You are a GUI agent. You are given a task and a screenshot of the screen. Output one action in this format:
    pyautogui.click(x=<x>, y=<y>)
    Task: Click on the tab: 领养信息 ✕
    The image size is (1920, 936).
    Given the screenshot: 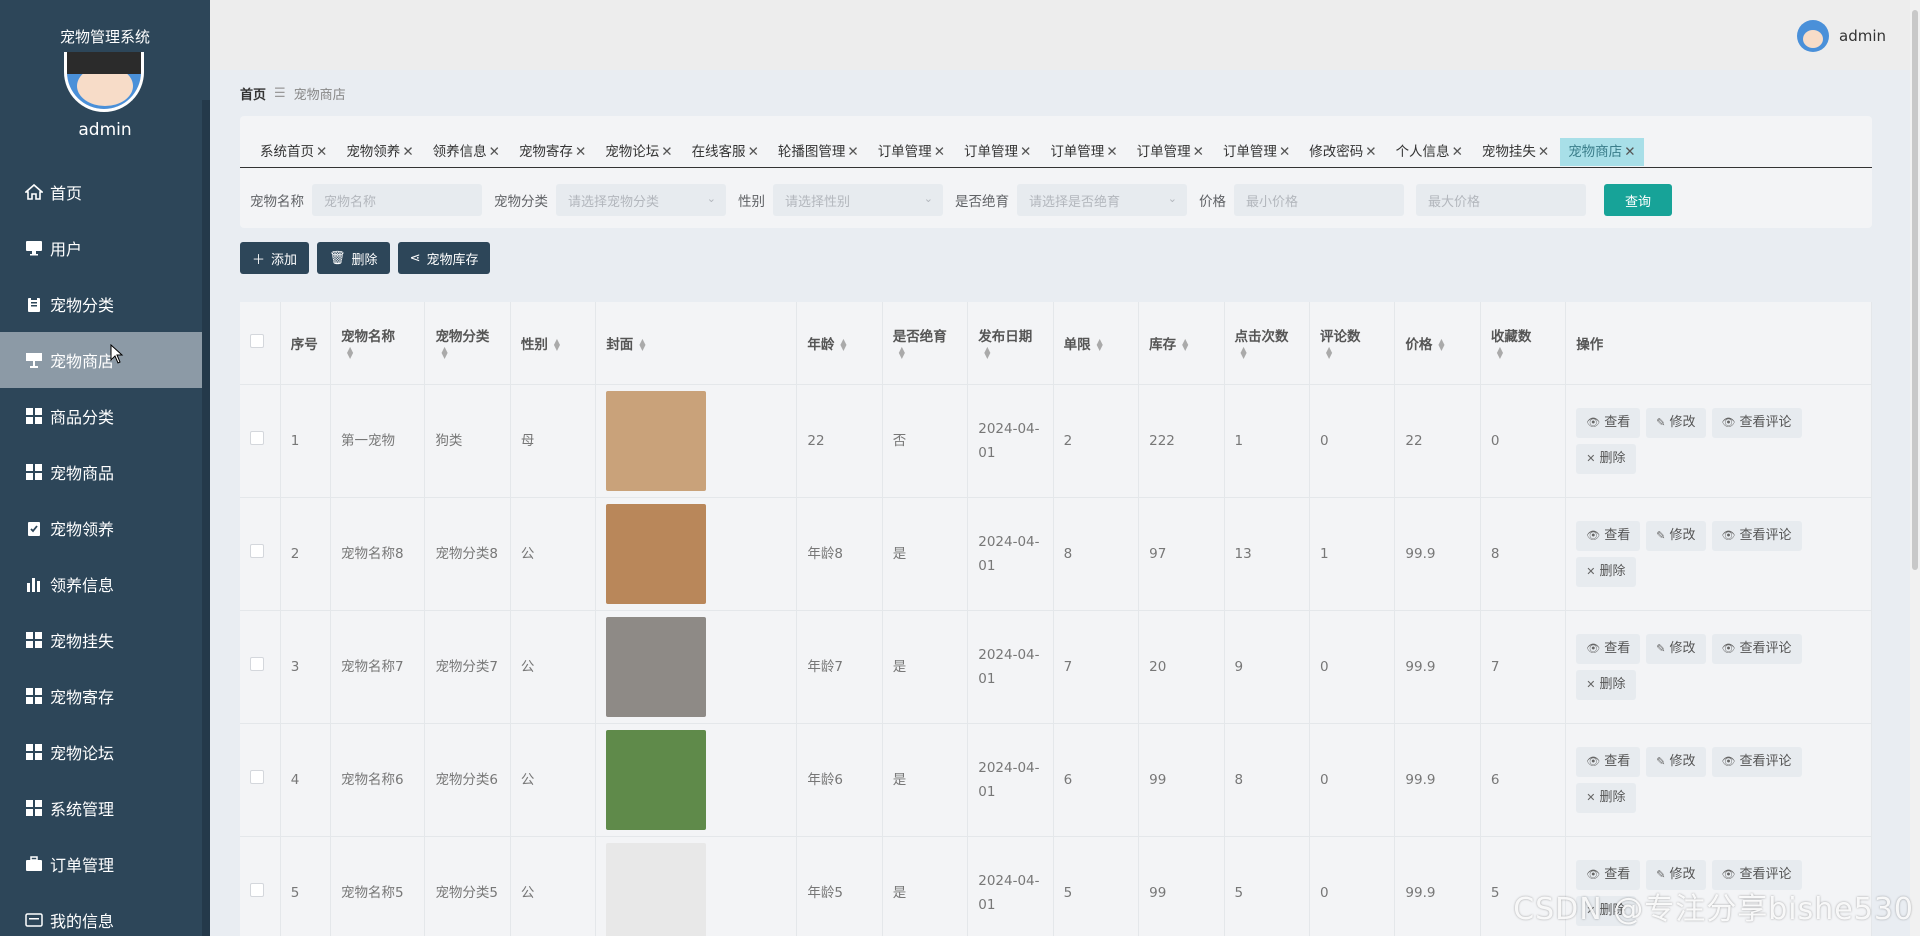 What is the action you would take?
    pyautogui.click(x=466, y=152)
    